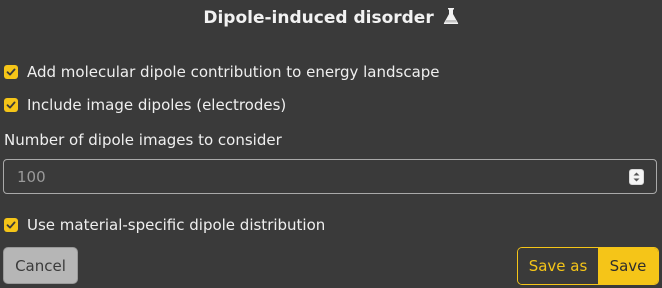  Describe the element at coordinates (558, 266) in the screenshot. I see `save-as-button: Save as` at that location.